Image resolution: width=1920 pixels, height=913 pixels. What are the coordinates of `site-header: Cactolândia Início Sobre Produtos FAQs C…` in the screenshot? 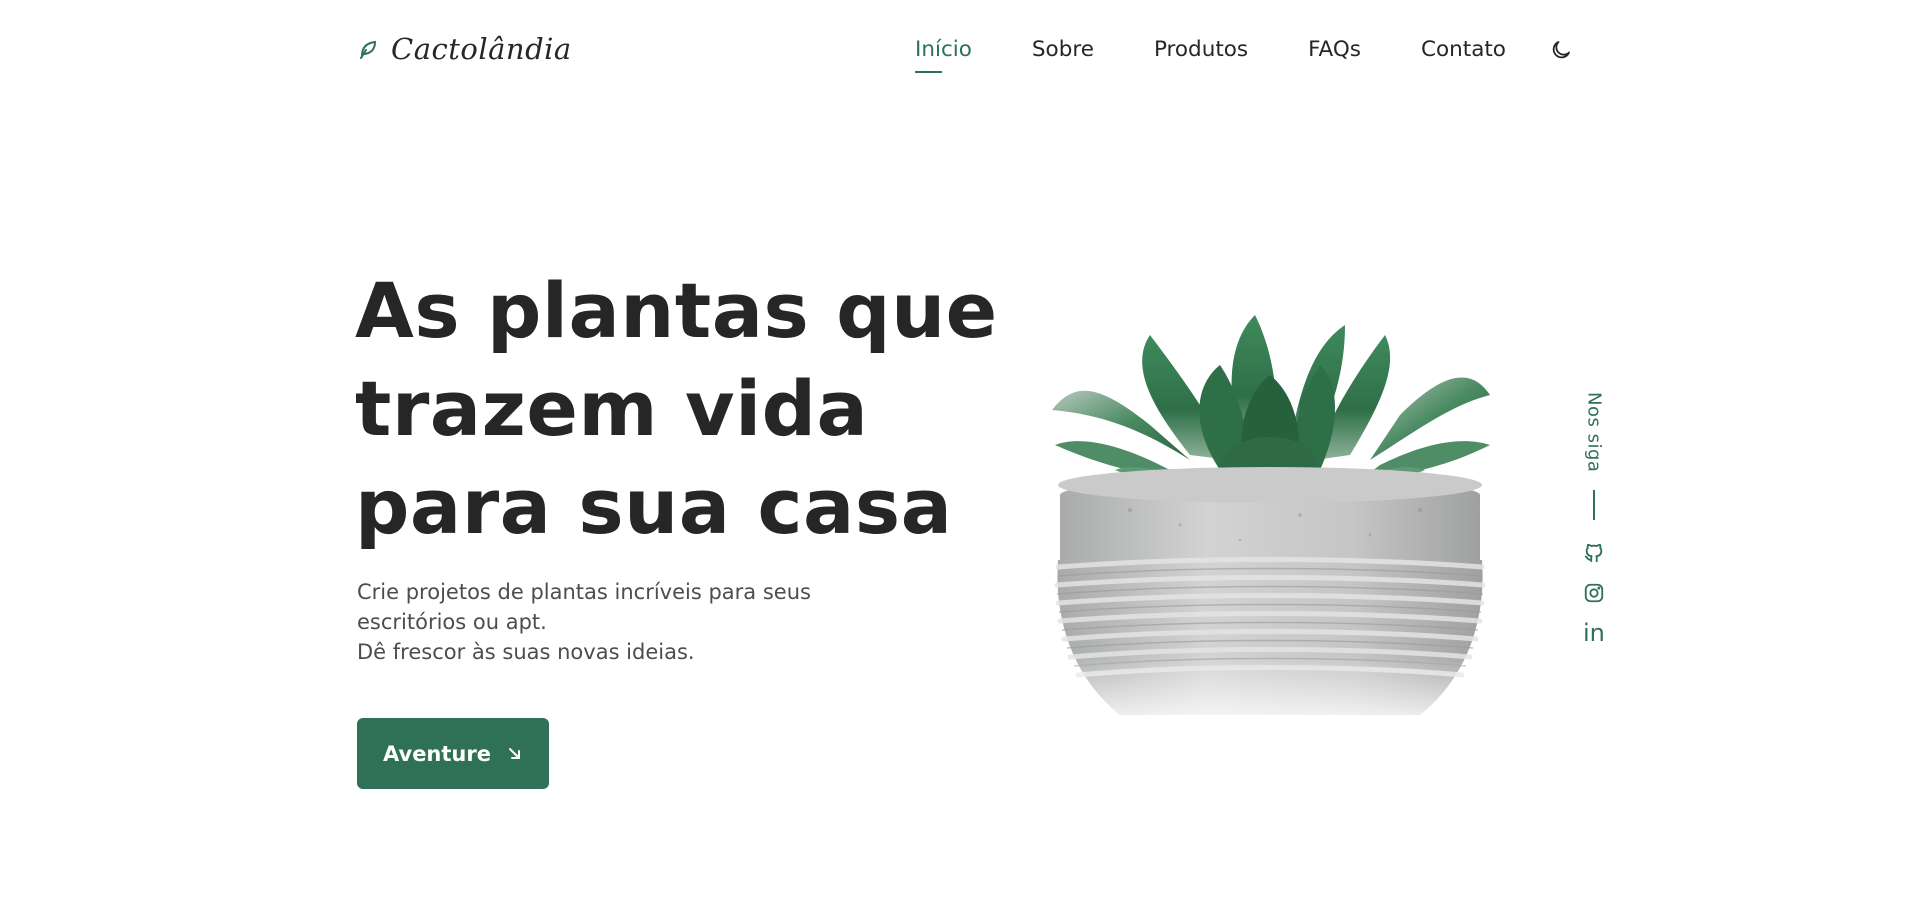 It's located at (960, 50).